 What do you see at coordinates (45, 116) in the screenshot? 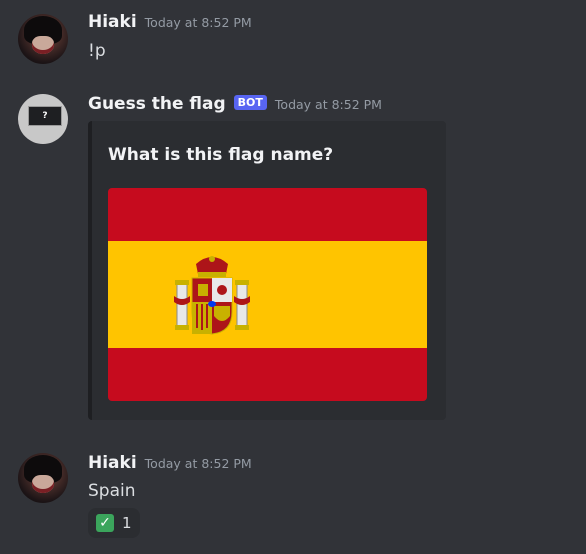
I see `flag-question-icon: ?` at bounding box center [45, 116].